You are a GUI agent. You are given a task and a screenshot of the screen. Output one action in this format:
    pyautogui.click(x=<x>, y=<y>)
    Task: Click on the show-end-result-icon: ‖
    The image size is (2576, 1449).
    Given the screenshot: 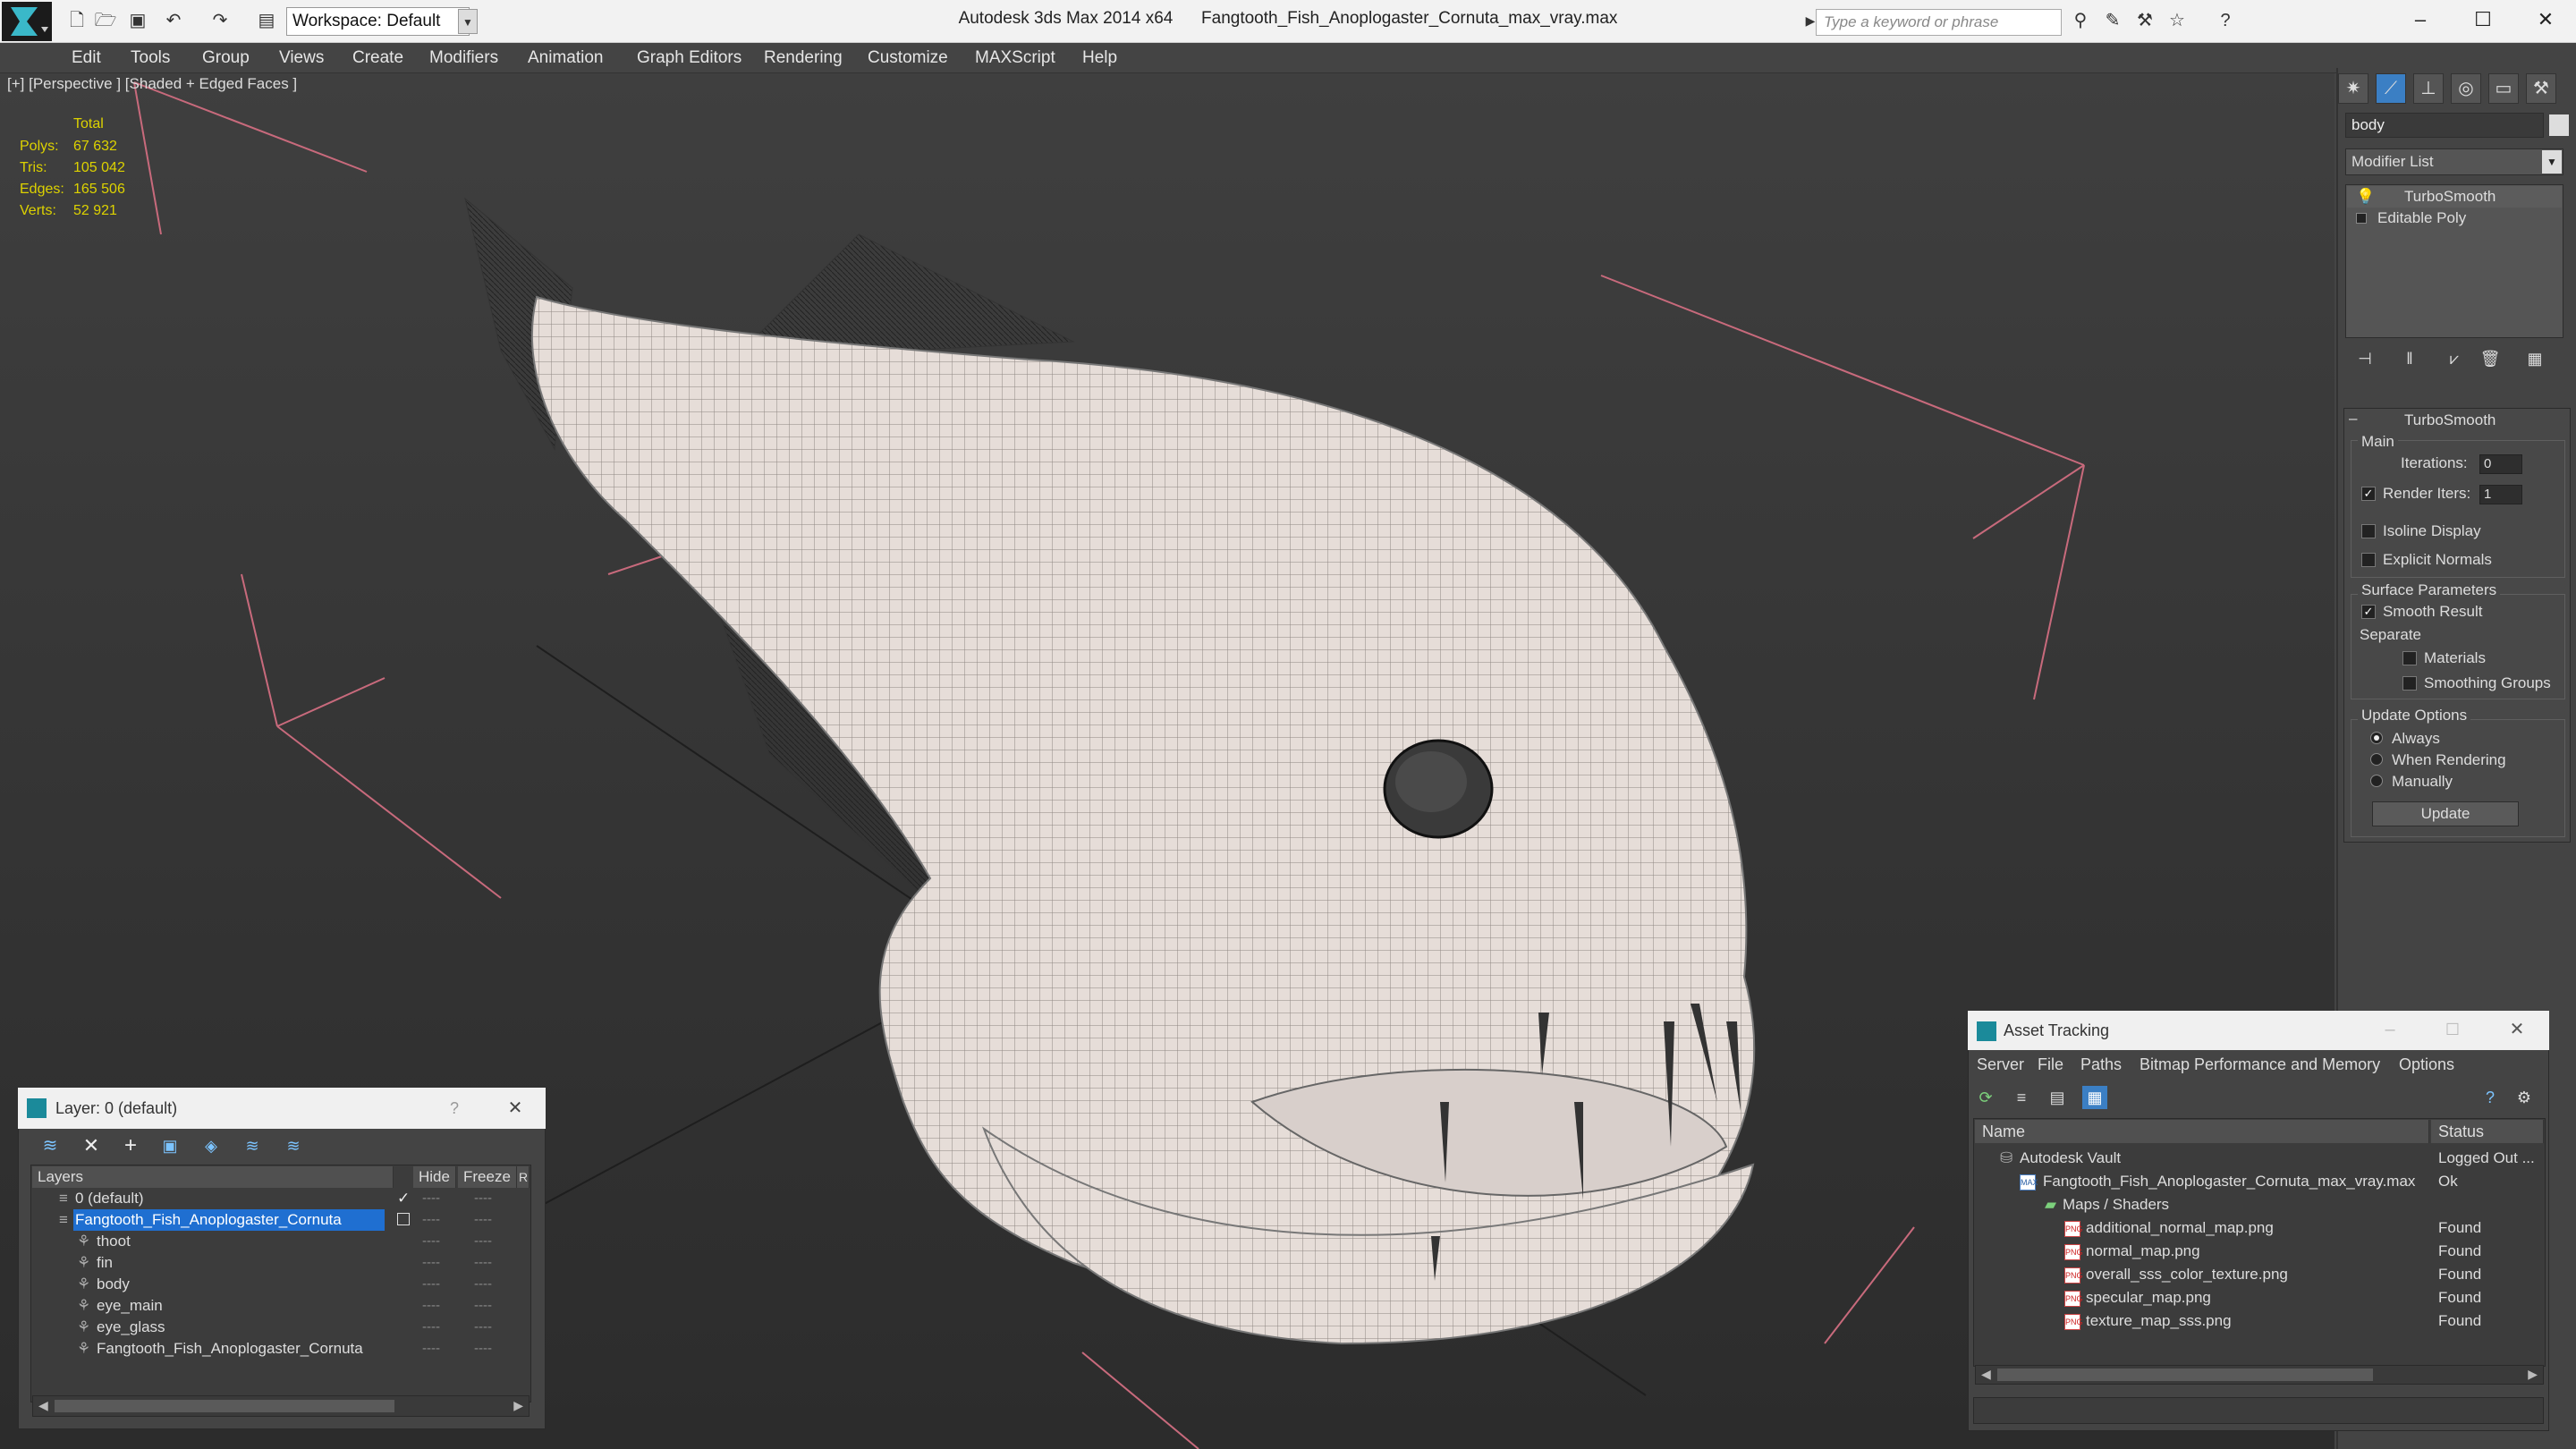 What is the action you would take?
    pyautogui.click(x=2409, y=358)
    